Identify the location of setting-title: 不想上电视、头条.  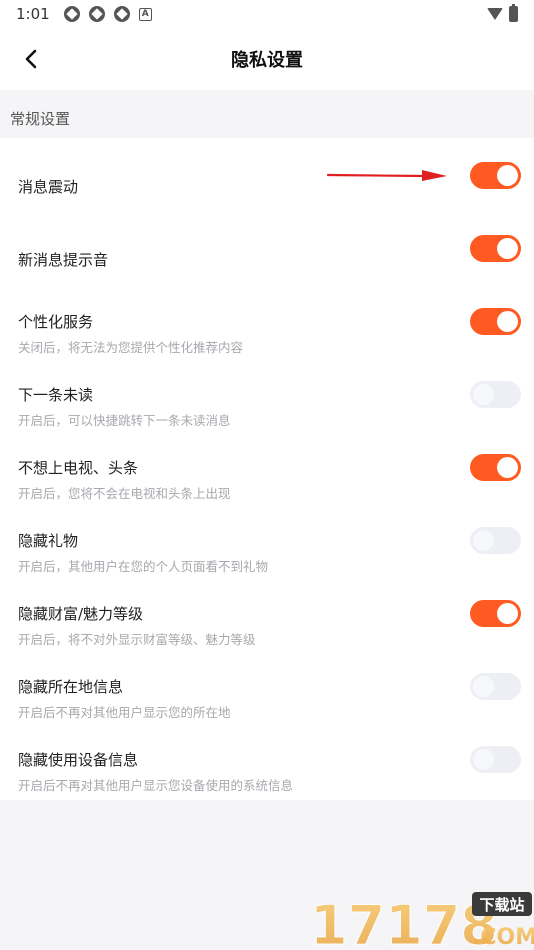
(78, 468).